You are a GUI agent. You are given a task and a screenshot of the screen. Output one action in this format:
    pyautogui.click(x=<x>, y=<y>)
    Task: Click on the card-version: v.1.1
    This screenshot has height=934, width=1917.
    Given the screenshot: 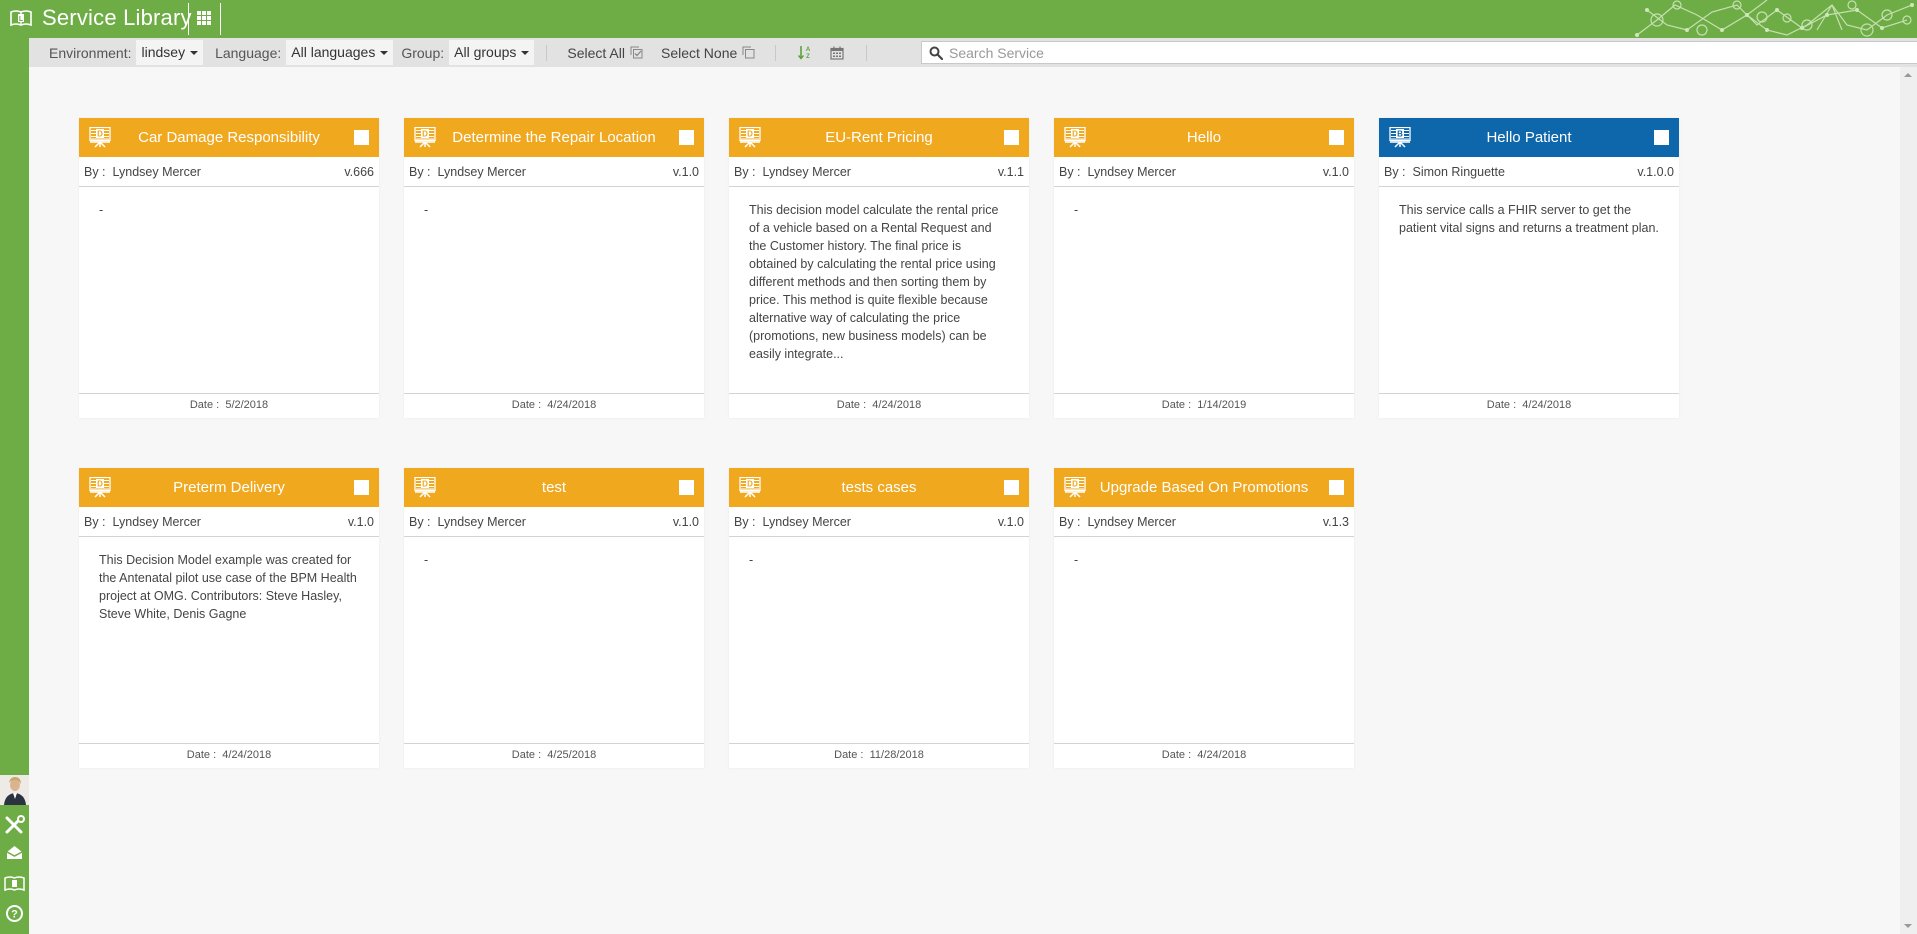 What is the action you would take?
    pyautogui.click(x=1010, y=171)
    